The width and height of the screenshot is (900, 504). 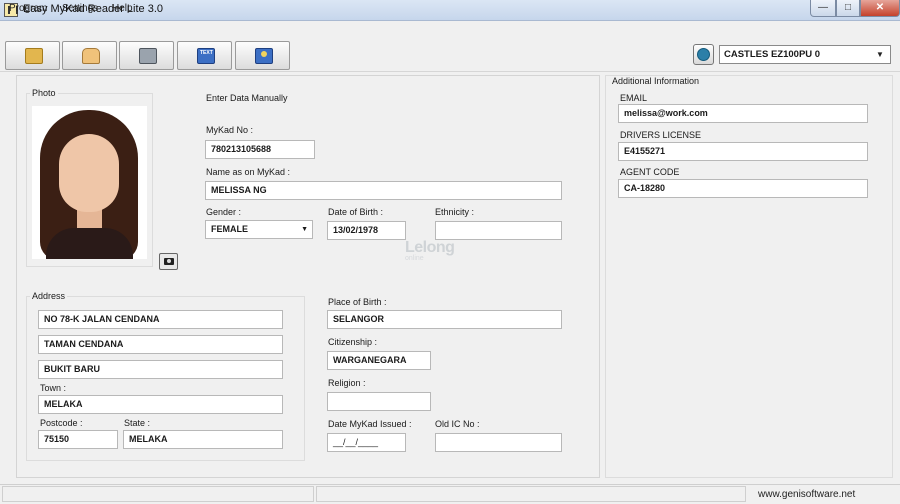 I want to click on email-label: EMAIL, so click(x=634, y=98).